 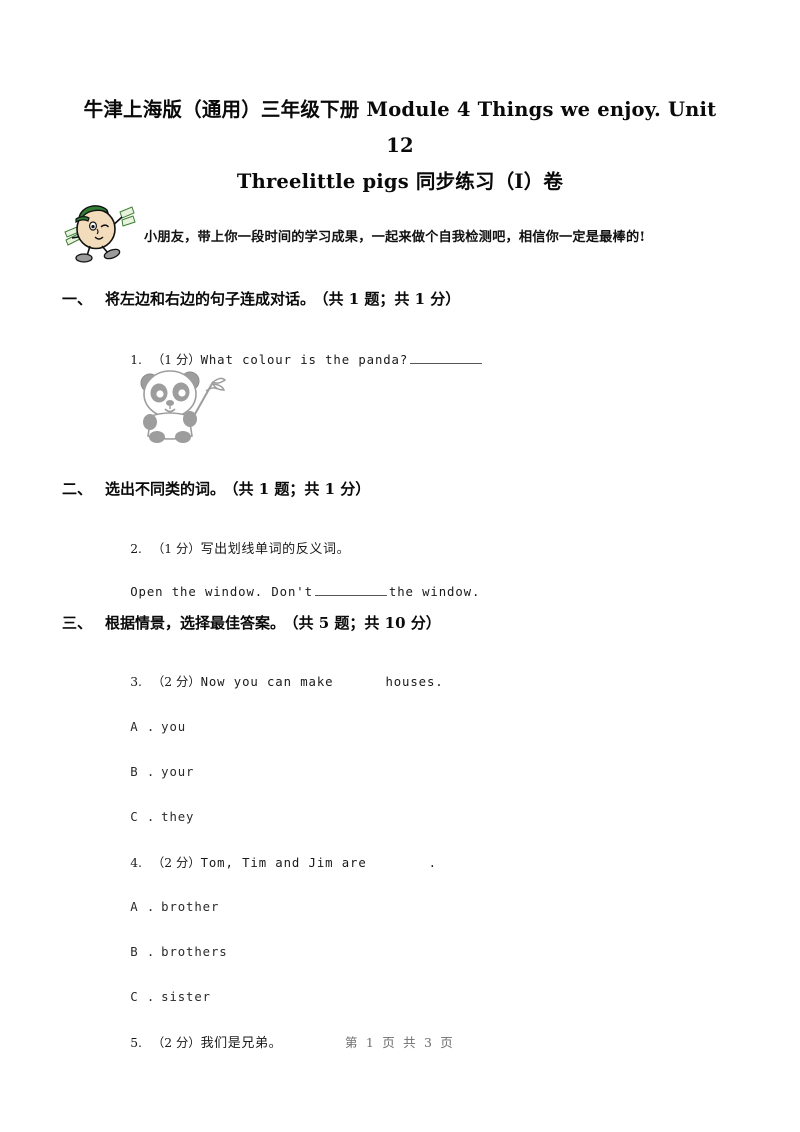 What do you see at coordinates (283, 863) in the screenshot?
I see `question-4-text-before: Tom, Tim and Jim are` at bounding box center [283, 863].